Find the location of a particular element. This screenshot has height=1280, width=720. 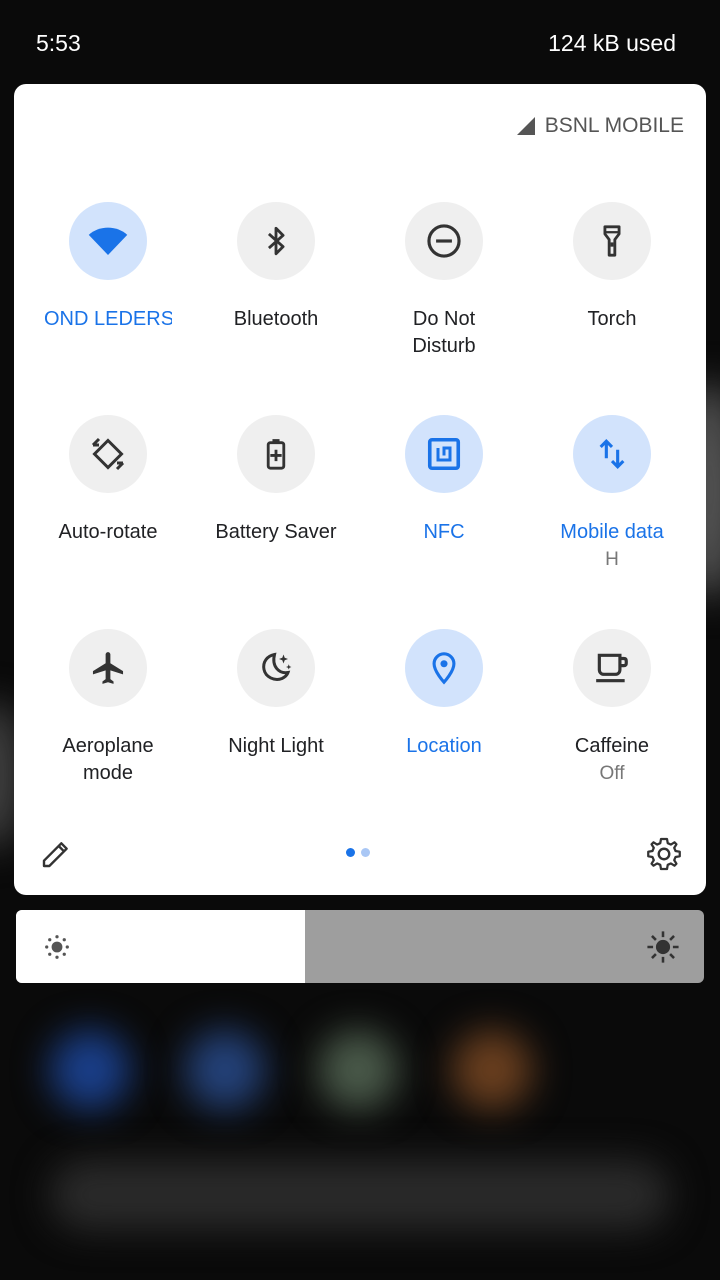

nfc-button is located at coordinates (444, 454).